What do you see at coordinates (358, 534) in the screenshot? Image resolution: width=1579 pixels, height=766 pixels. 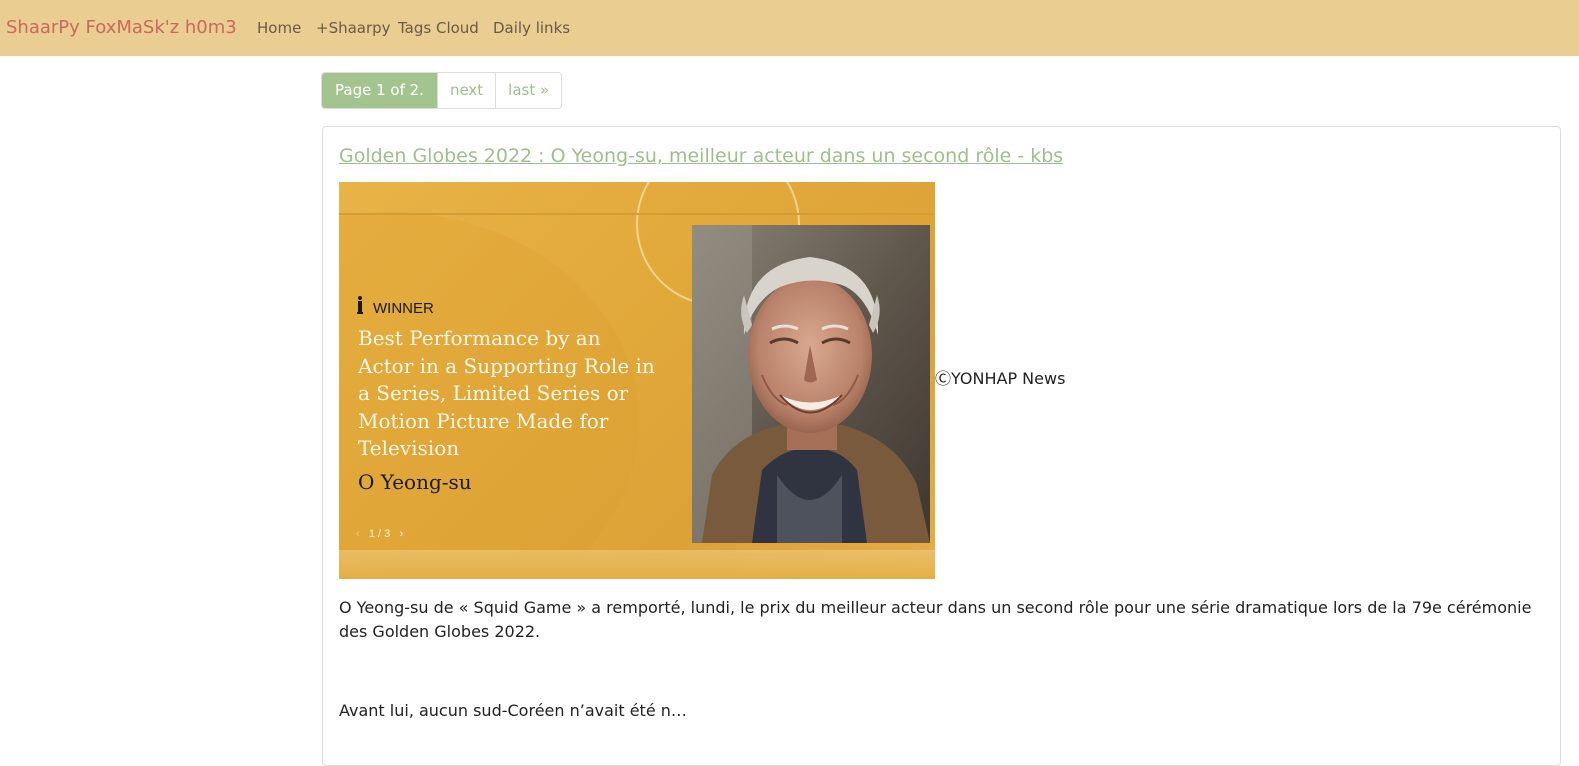 I see `slide-prev-icon: ‹` at bounding box center [358, 534].